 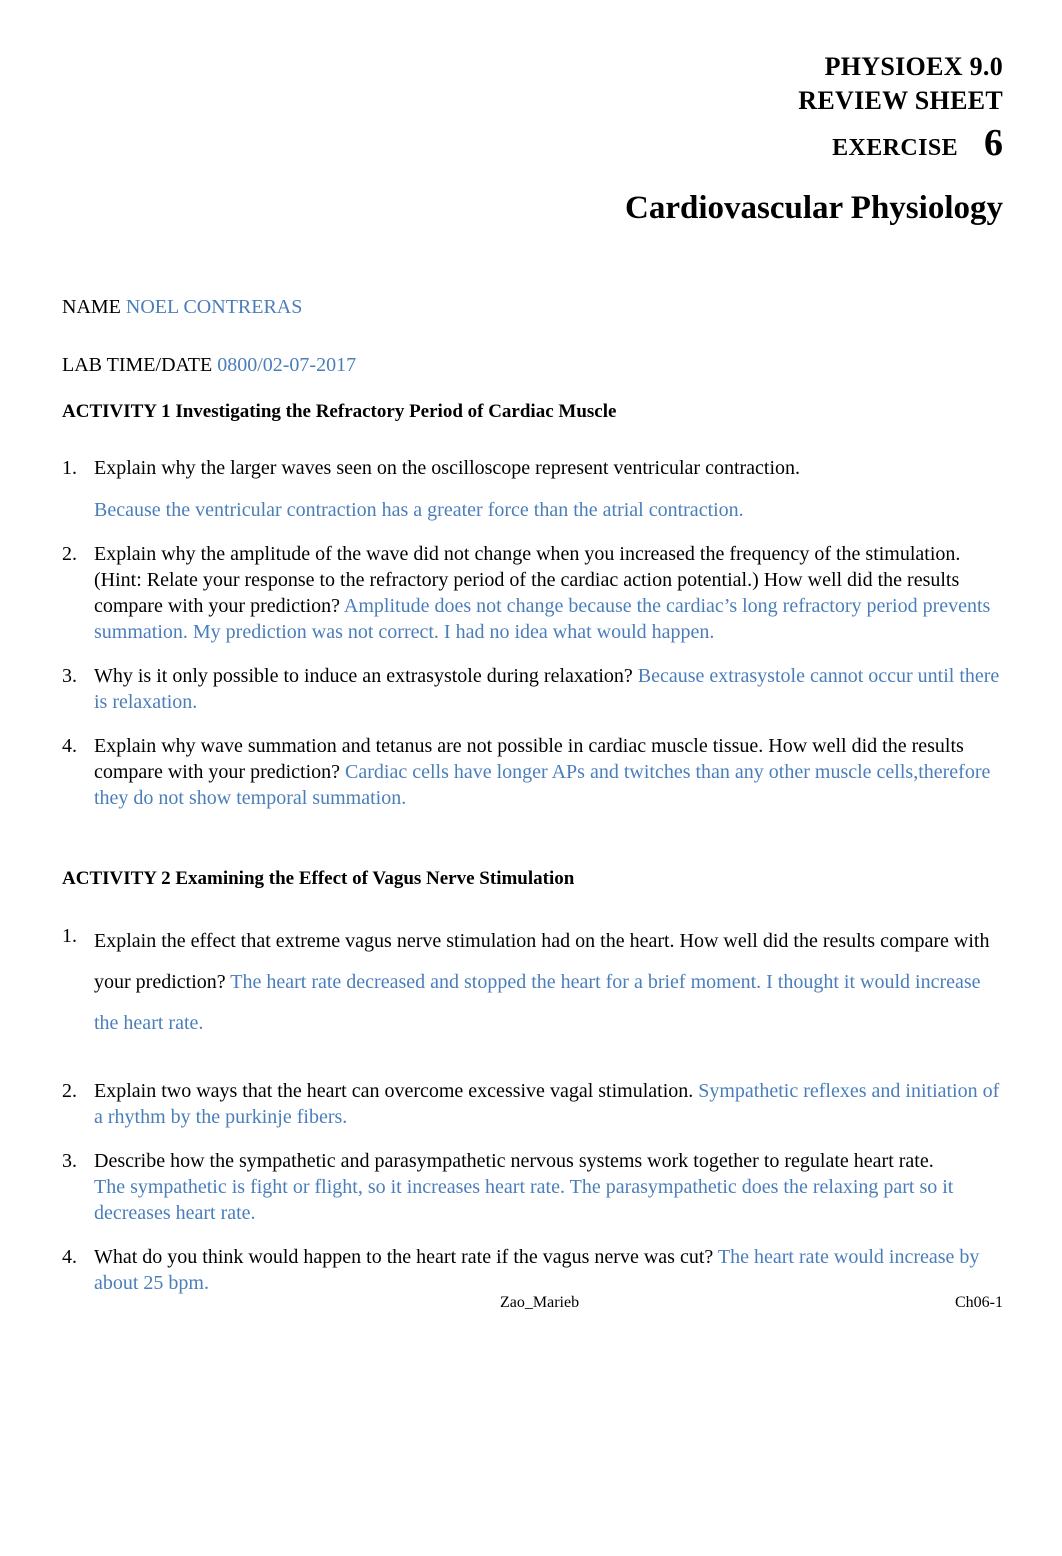 I want to click on page-footer: Zao_Marieb Ch06-1, so click(x=532, y=1303).